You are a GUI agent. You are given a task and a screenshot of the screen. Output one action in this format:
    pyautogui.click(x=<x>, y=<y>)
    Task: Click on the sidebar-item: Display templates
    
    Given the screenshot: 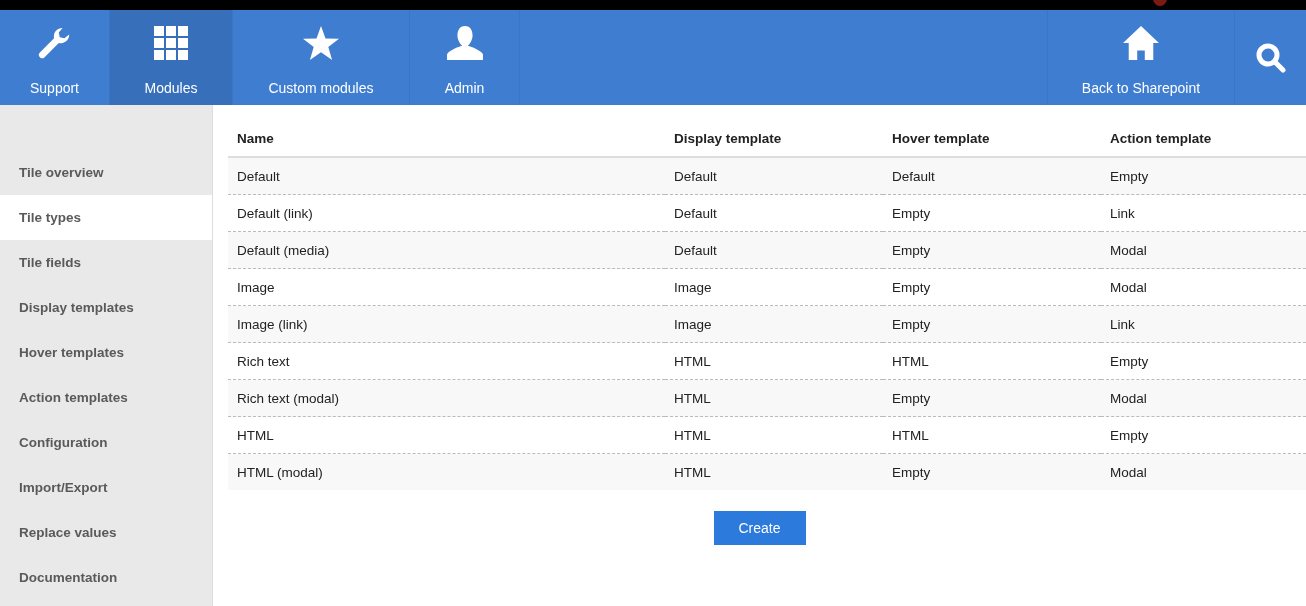 What is the action you would take?
    pyautogui.click(x=106, y=307)
    